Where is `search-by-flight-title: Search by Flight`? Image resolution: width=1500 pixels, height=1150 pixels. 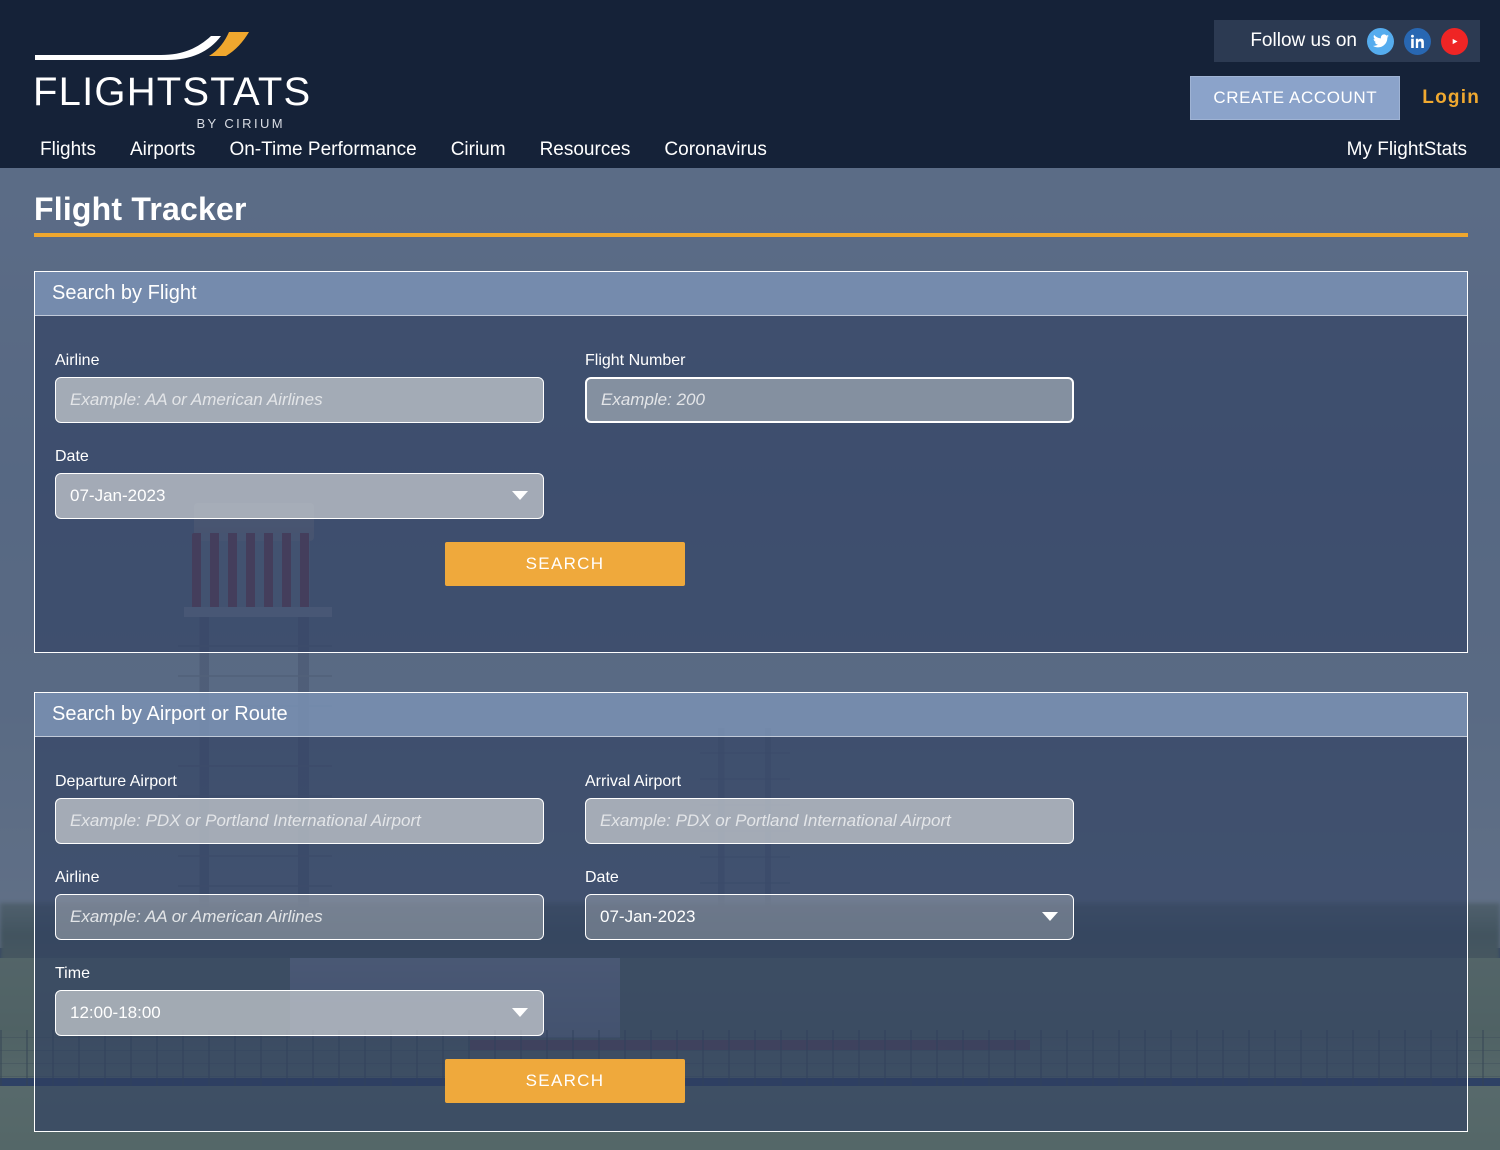 search-by-flight-title: Search by Flight is located at coordinates (124, 293).